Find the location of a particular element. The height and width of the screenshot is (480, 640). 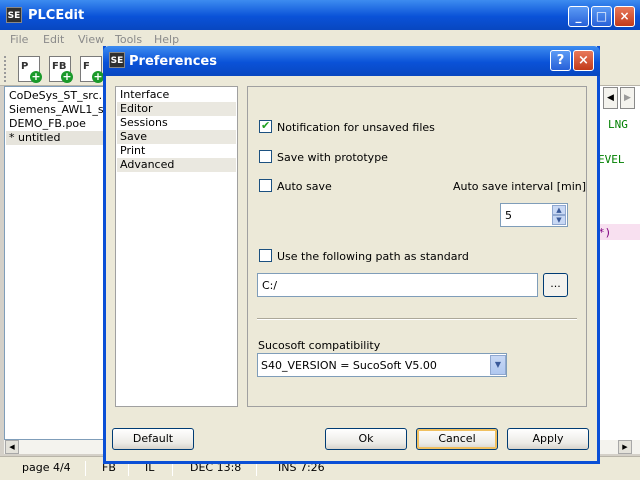

file-item: DEMO_FB.poe is located at coordinates (58, 124).